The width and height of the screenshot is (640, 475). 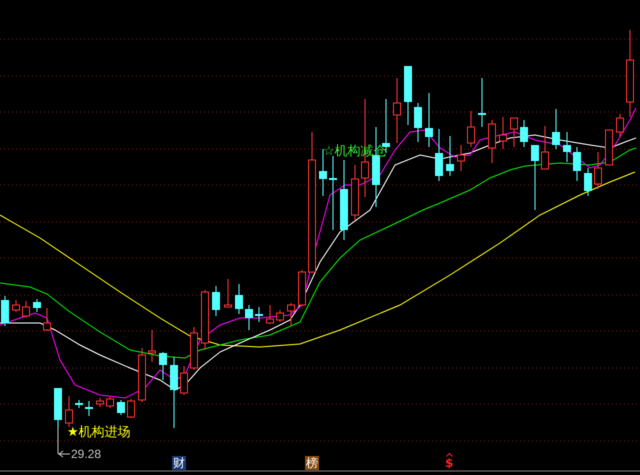 What do you see at coordinates (449, 463) in the screenshot?
I see `marker-label: $` at bounding box center [449, 463].